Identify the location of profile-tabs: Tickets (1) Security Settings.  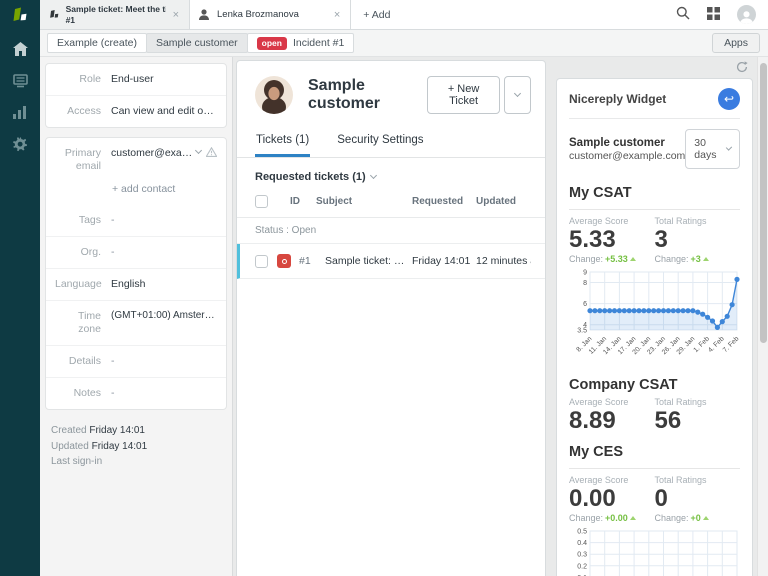
(391, 141).